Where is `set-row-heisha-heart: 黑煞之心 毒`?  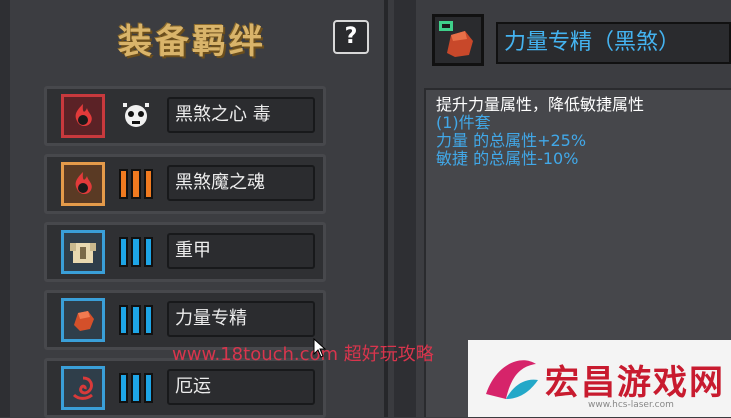
set-row-heisha-heart: 黑煞之心 毒 is located at coordinates (185, 116).